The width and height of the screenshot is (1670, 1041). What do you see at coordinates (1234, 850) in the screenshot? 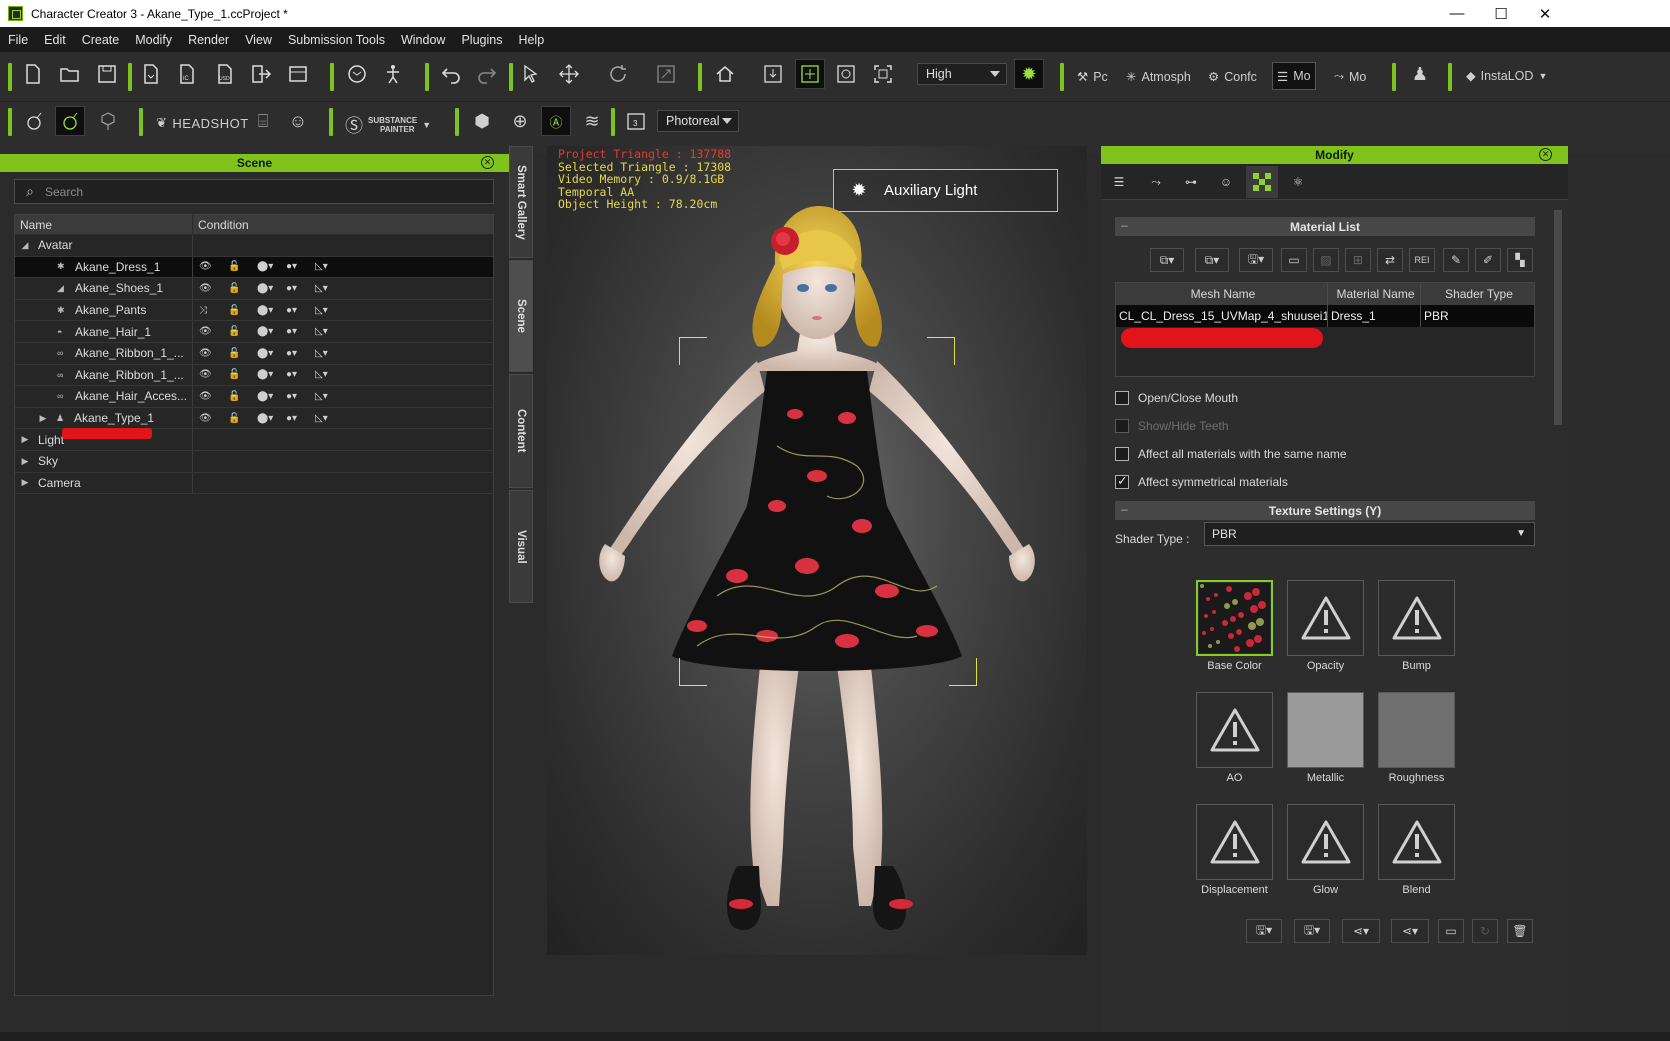
I see `texture-slot: Displacement` at bounding box center [1234, 850].